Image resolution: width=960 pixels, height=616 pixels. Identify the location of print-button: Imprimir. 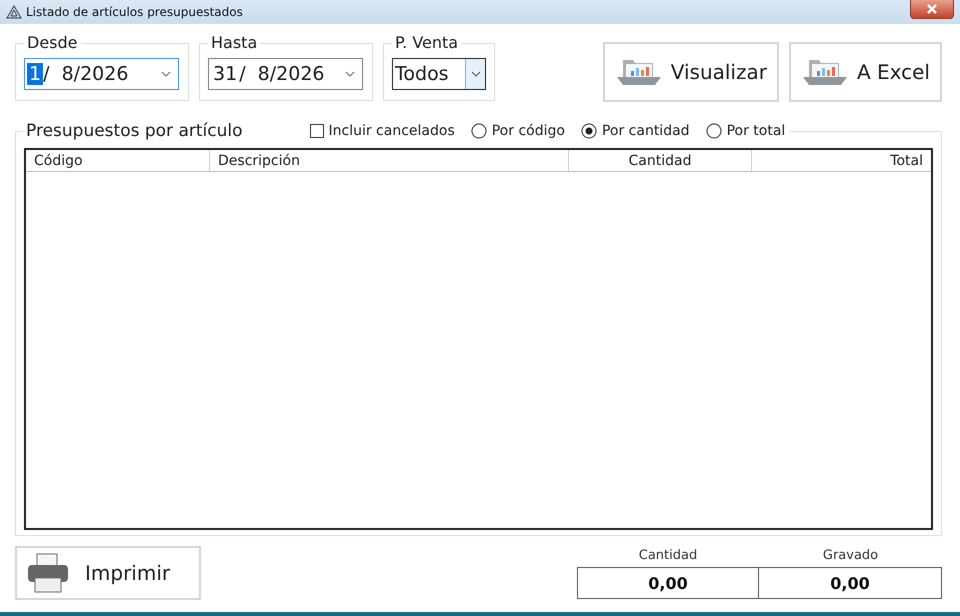
(108, 573).